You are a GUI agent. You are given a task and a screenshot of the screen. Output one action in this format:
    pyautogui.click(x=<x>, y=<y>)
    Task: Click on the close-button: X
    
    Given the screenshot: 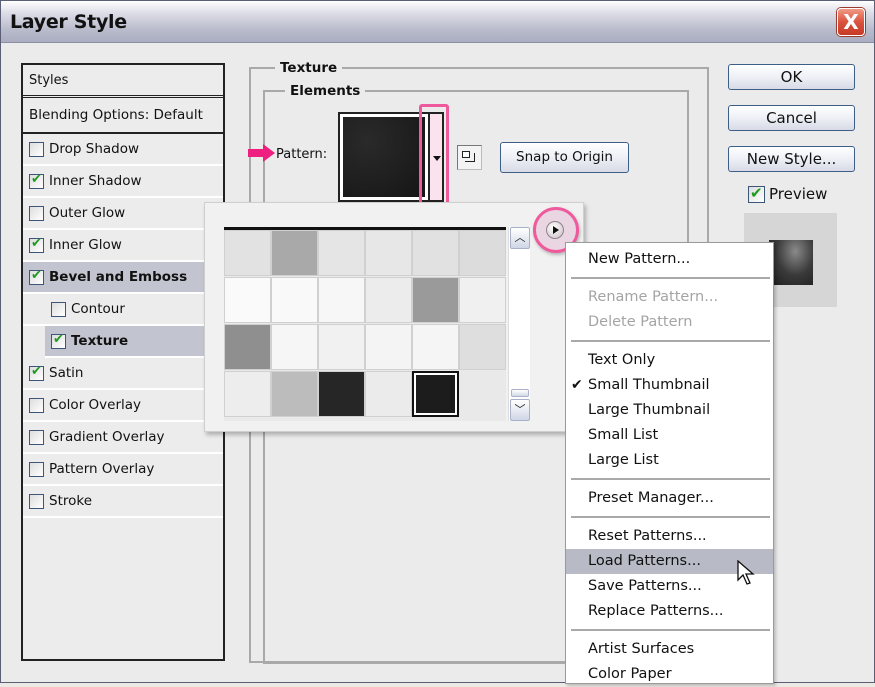 What is the action you would take?
    pyautogui.click(x=851, y=22)
    